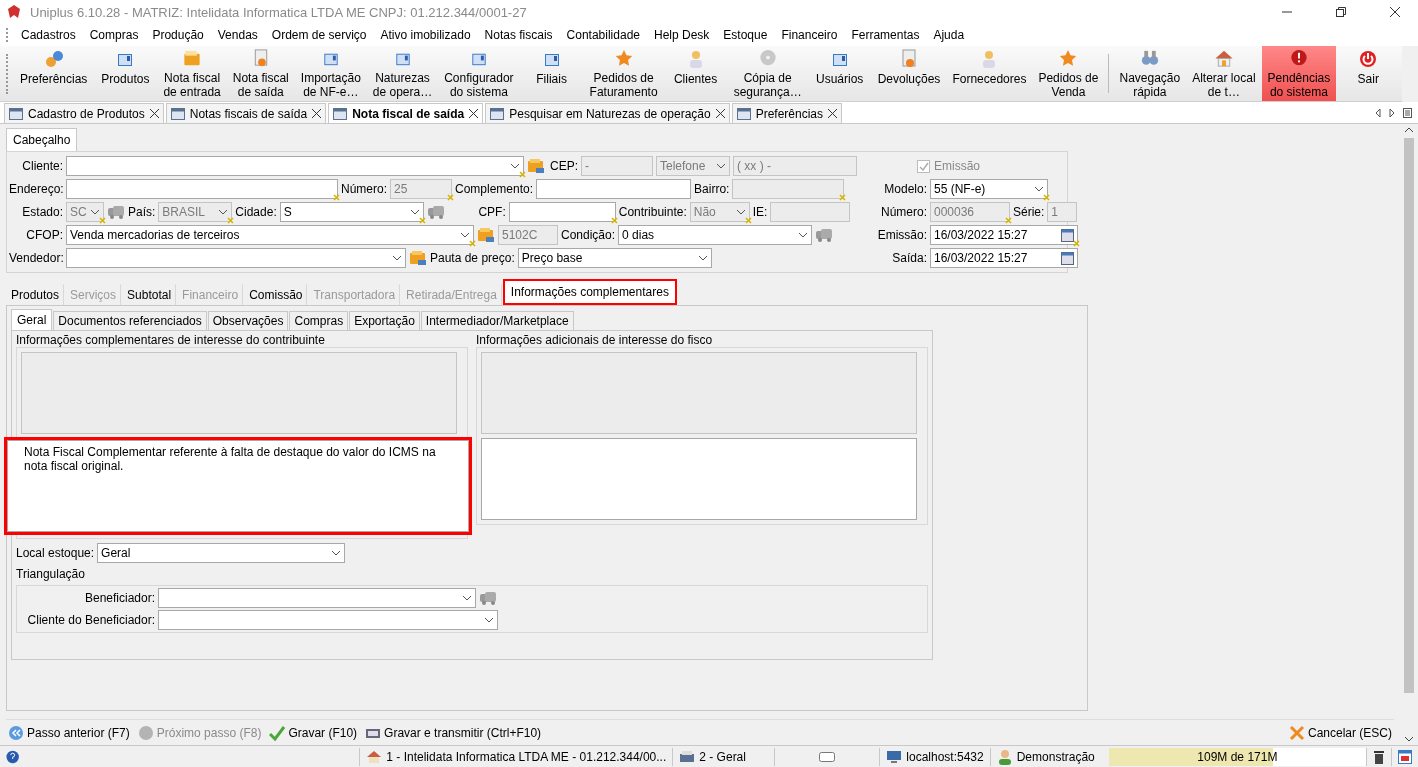 This screenshot has height=767, width=1418. I want to click on toolbar-button: Preferências, so click(54, 73).